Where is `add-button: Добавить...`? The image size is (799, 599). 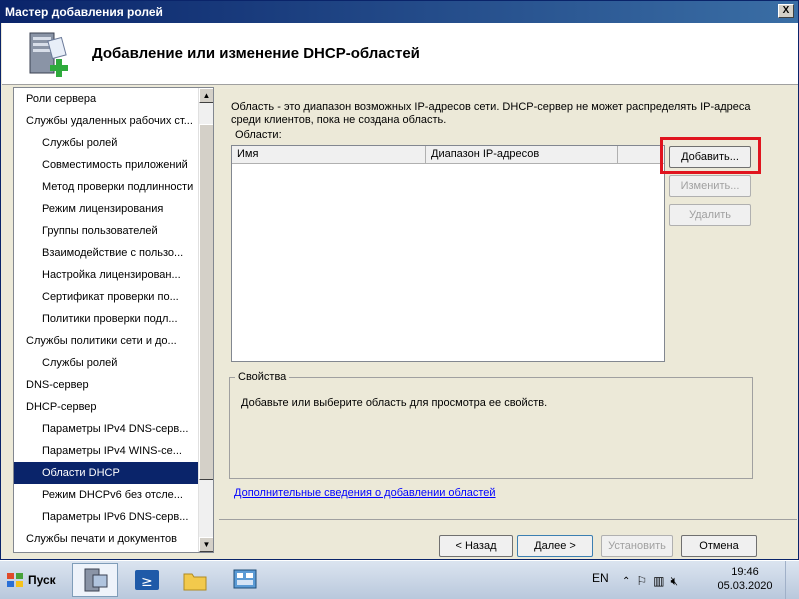 add-button: Добавить... is located at coordinates (710, 157).